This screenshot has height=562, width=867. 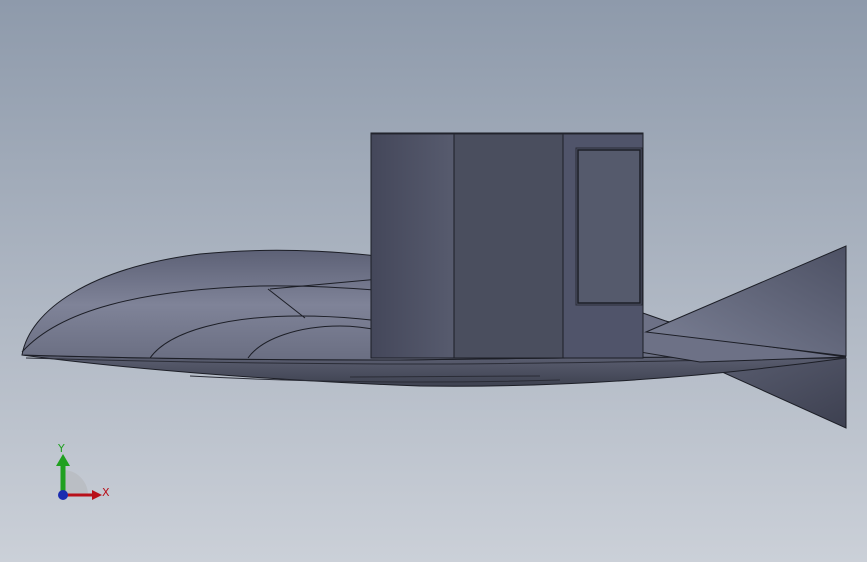 What do you see at coordinates (63, 460) in the screenshot?
I see `y-axis-head` at bounding box center [63, 460].